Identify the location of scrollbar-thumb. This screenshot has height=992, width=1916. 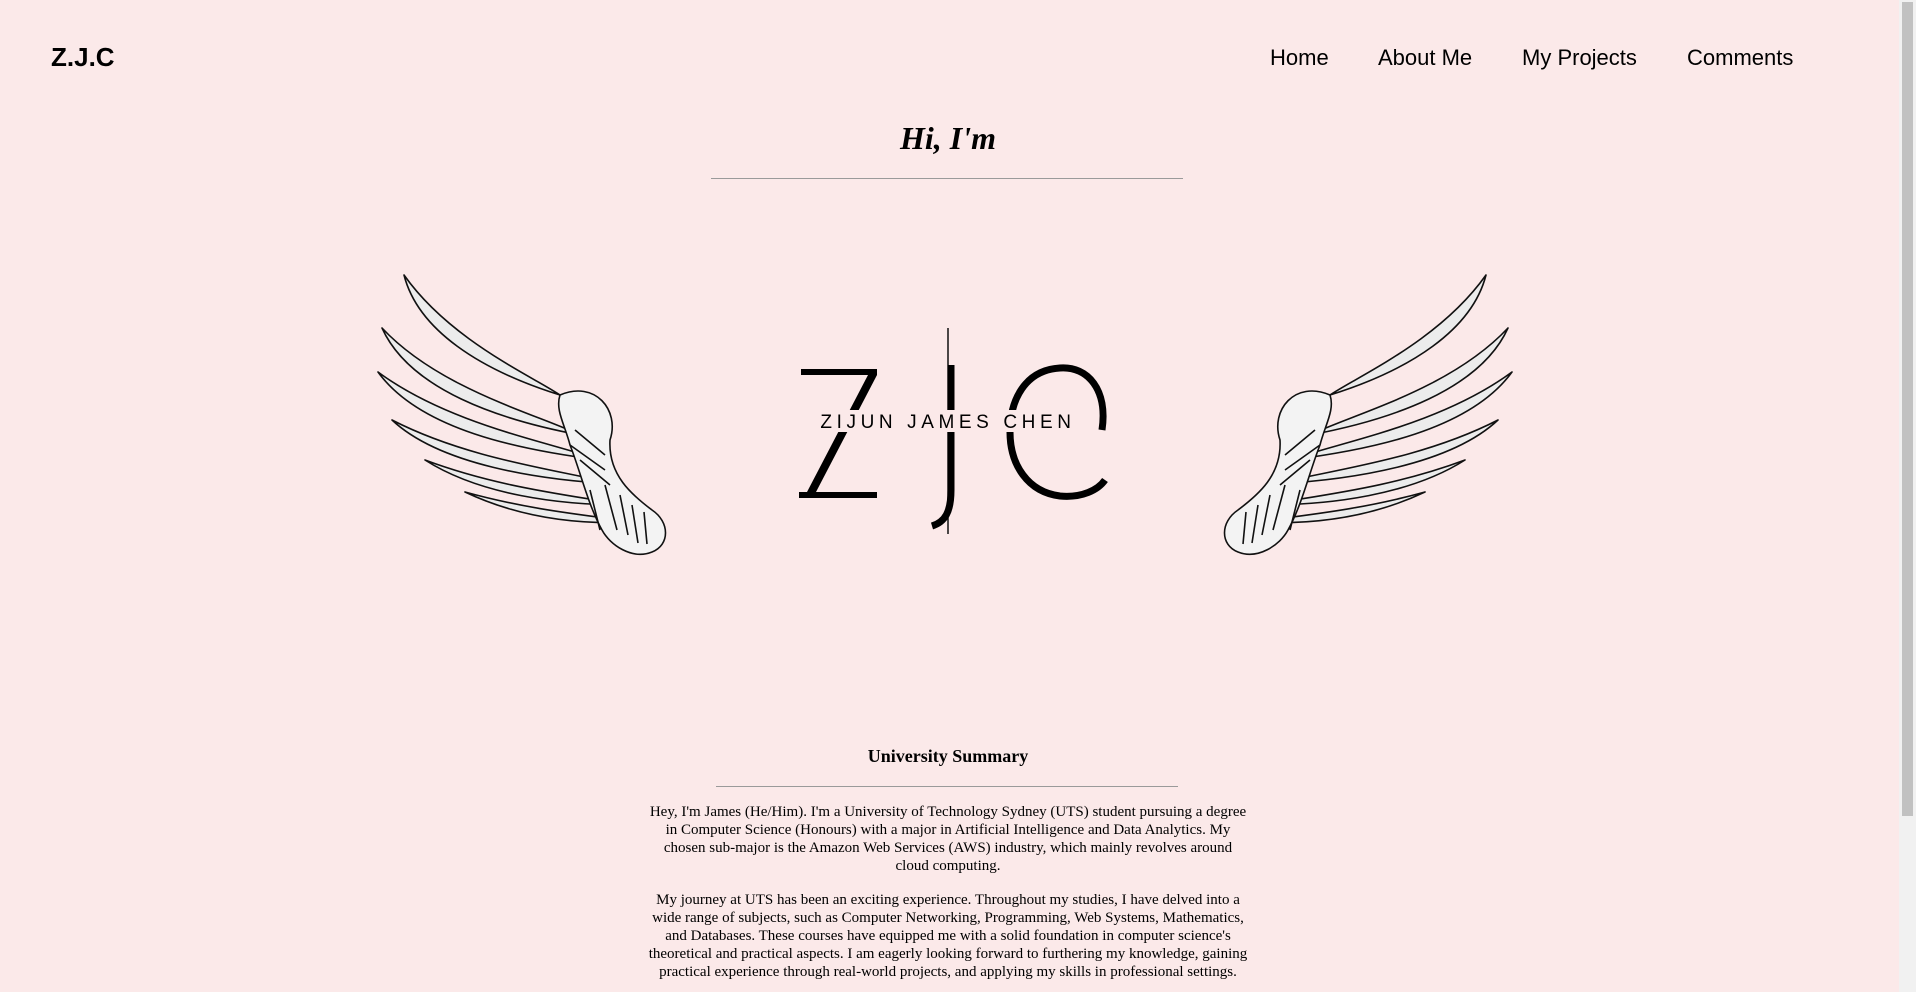
(1907, 409).